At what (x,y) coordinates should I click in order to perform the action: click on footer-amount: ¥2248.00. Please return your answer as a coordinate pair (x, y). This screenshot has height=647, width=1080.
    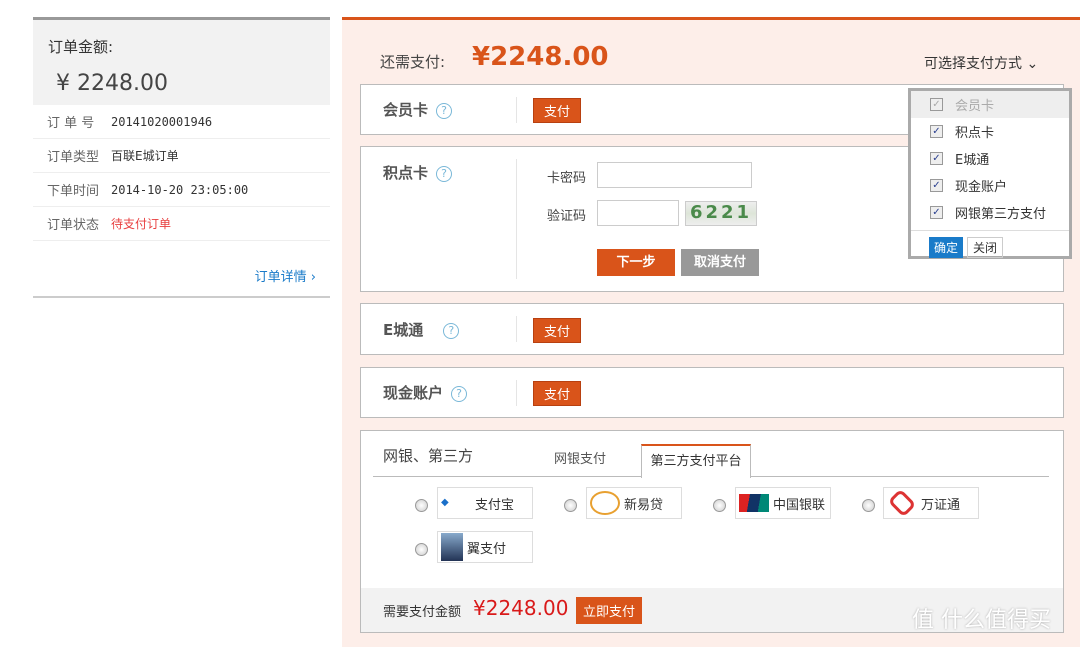
    Looking at the image, I should click on (521, 608).